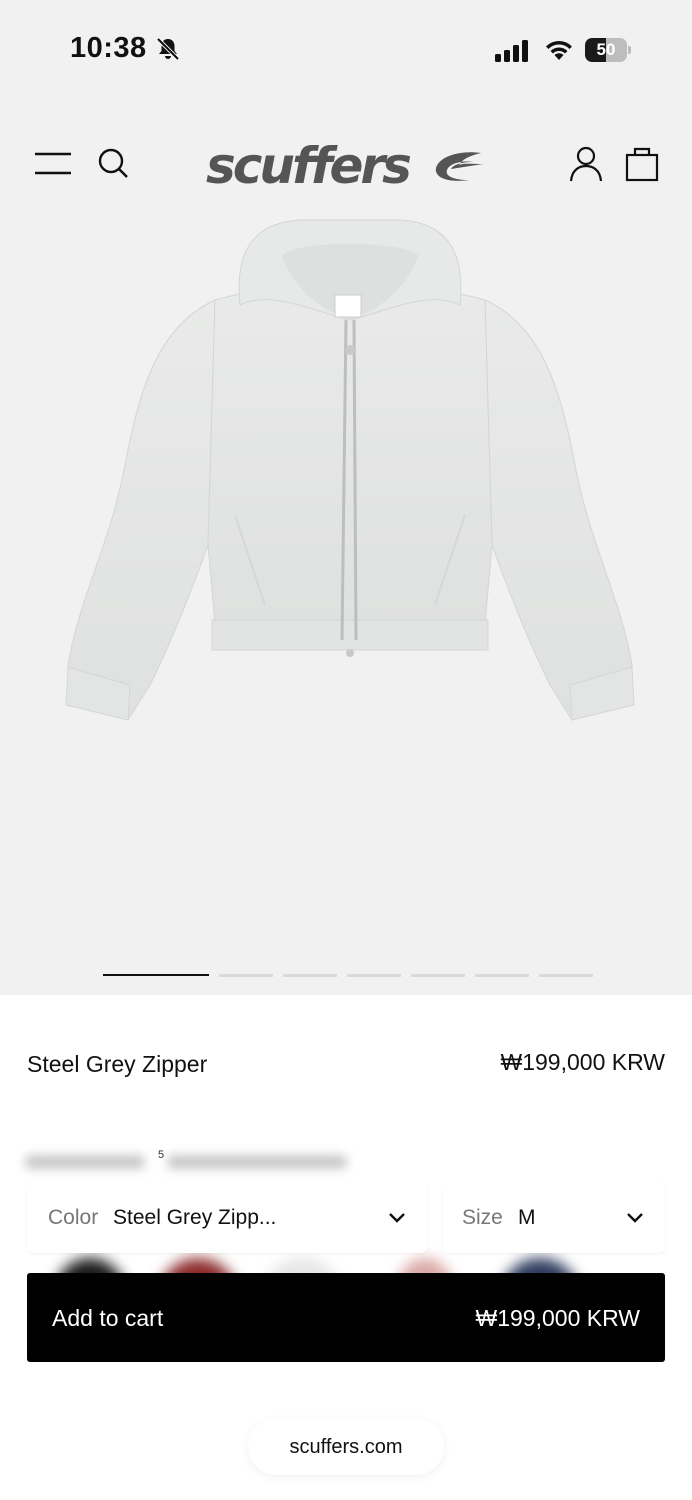 The height and width of the screenshot is (1500, 692). I want to click on battery-icon: 50, so click(608, 50).